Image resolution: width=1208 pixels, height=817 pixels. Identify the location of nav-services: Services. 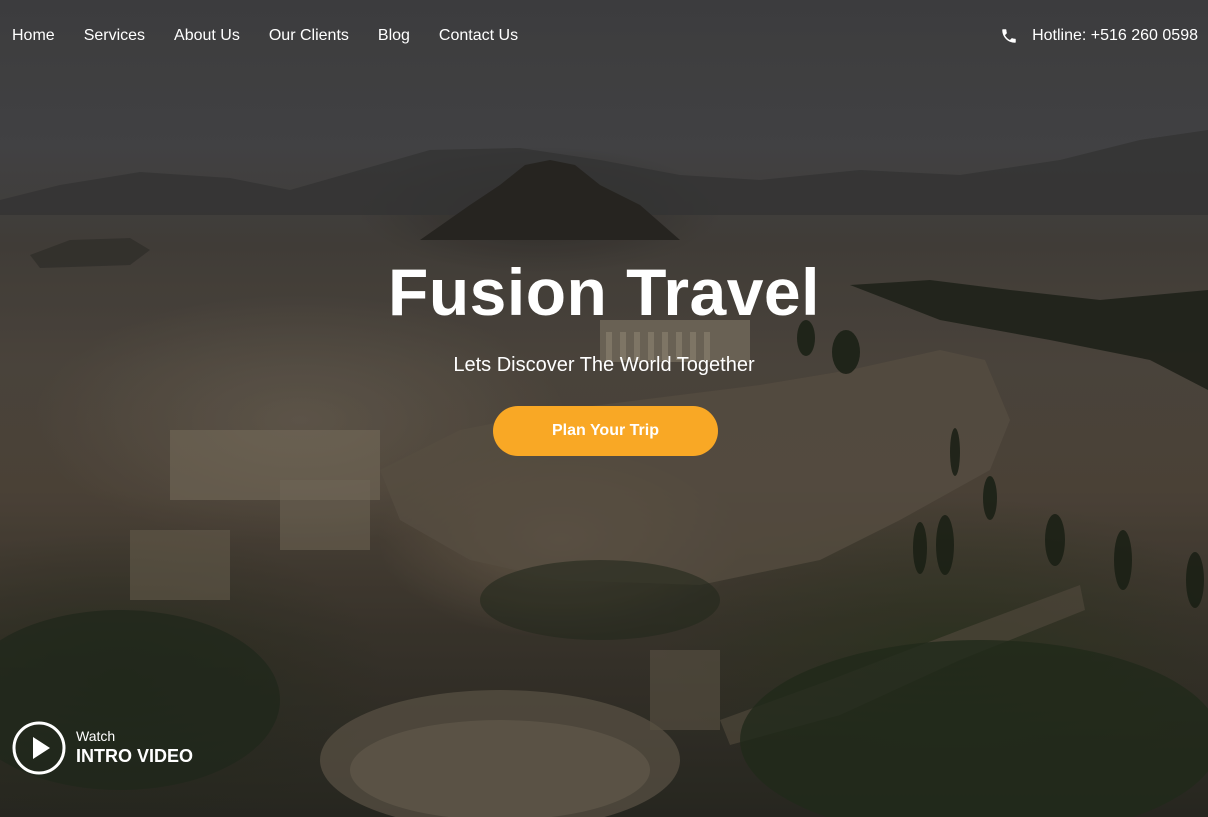
(114, 36).